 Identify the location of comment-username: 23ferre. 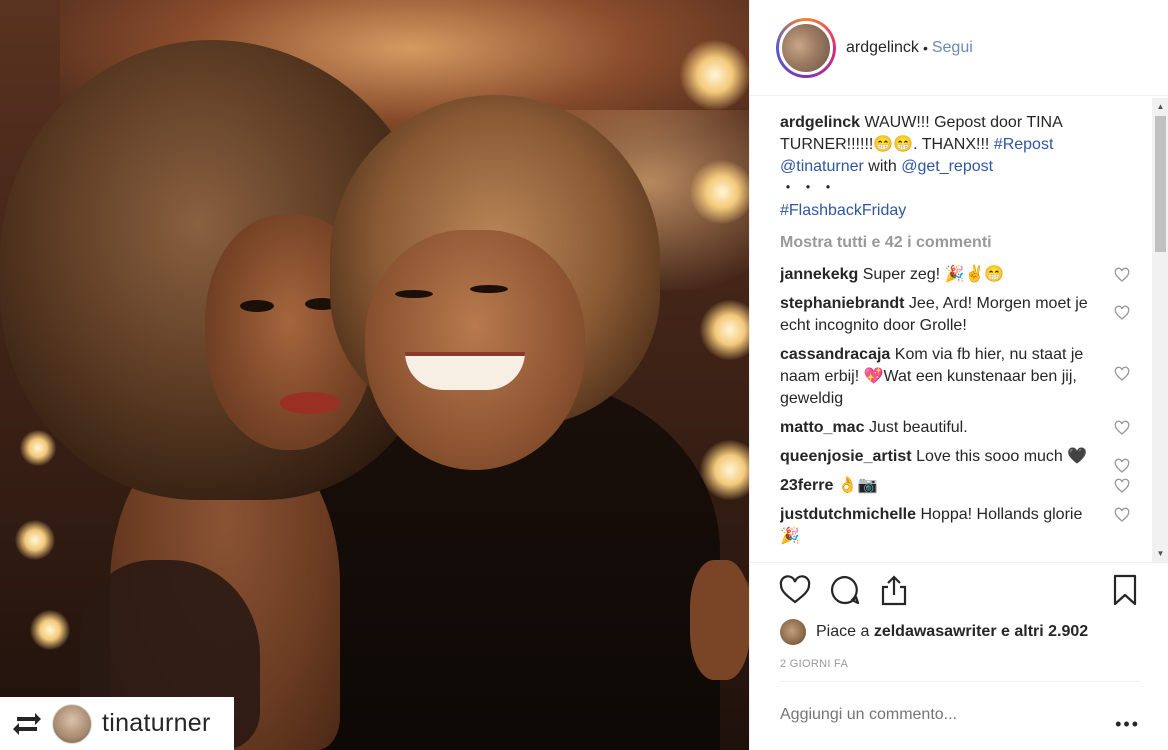
(806, 485).